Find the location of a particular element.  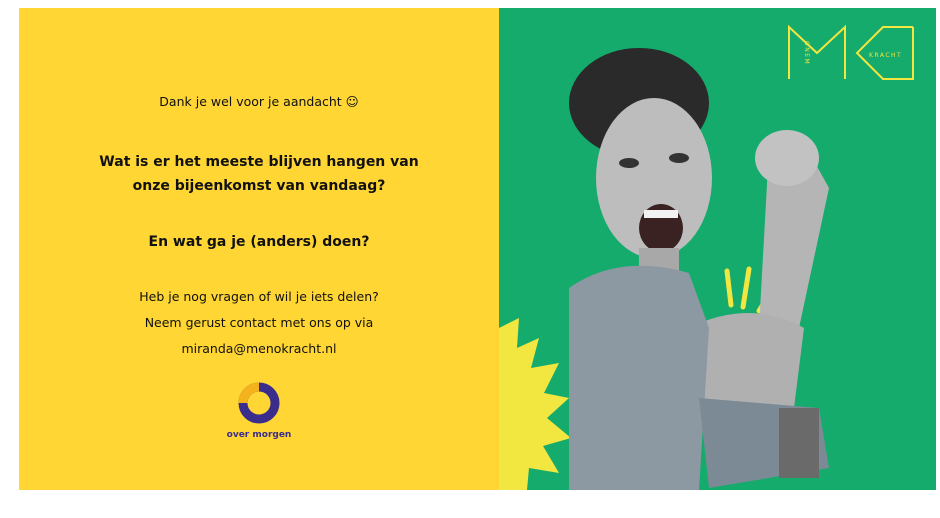

ring-logo-icon is located at coordinates (259, 403).